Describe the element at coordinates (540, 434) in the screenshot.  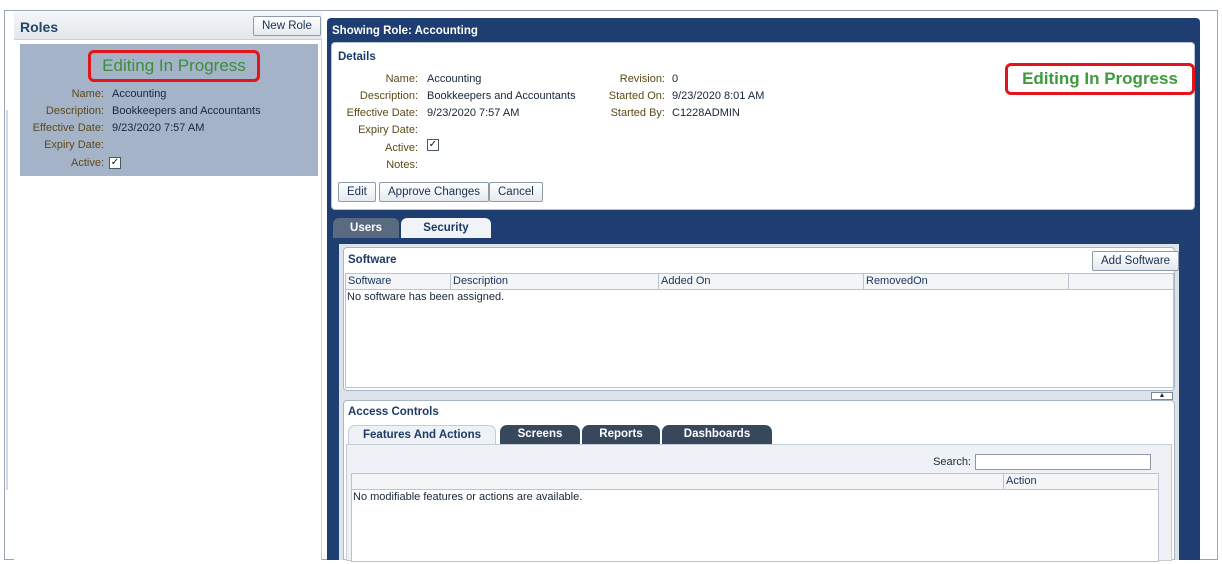
I see `tab-screens: Screens` at that location.